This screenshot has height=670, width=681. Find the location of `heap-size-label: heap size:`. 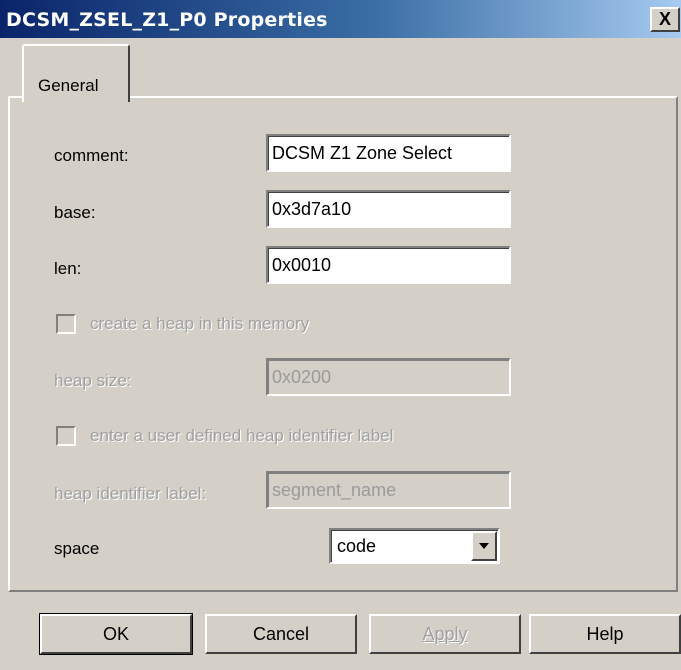

heap-size-label: heap size: is located at coordinates (93, 380).